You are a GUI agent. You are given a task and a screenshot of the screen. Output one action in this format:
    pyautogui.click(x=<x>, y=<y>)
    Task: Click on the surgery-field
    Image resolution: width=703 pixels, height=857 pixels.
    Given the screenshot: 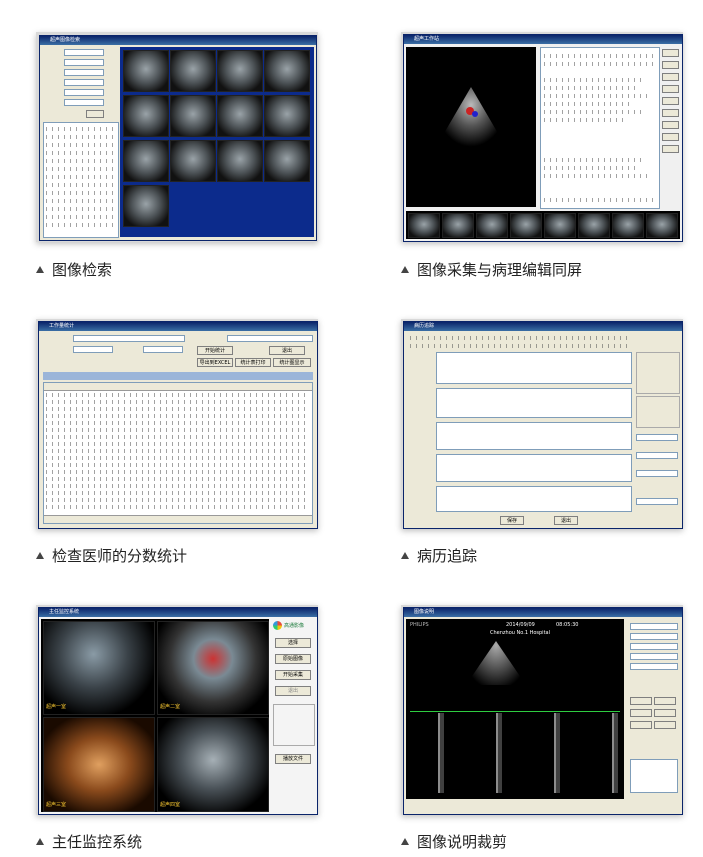 What is the action you would take?
    pyautogui.click(x=534, y=436)
    